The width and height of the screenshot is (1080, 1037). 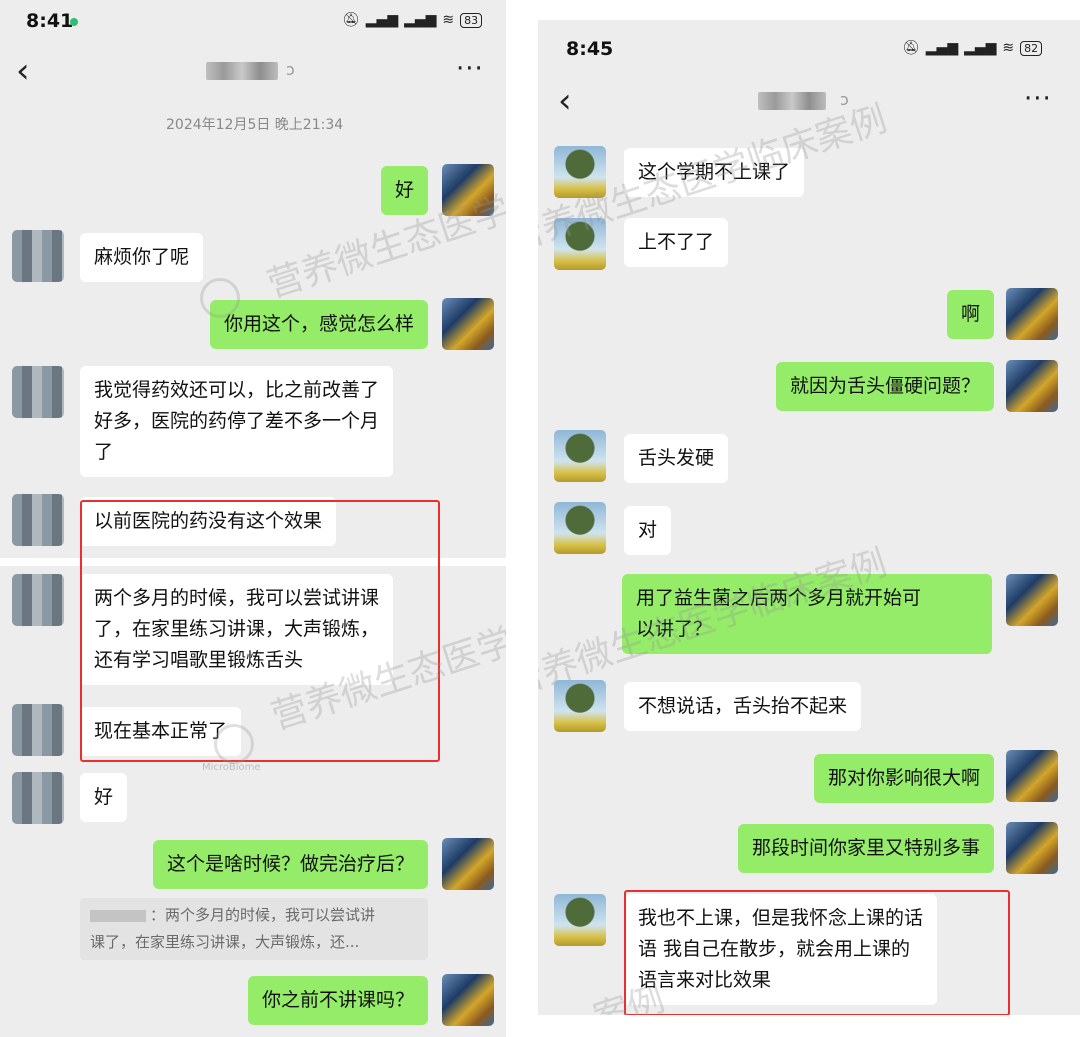 I want to click on message-bubble-in: 上不了了, so click(x=676, y=242).